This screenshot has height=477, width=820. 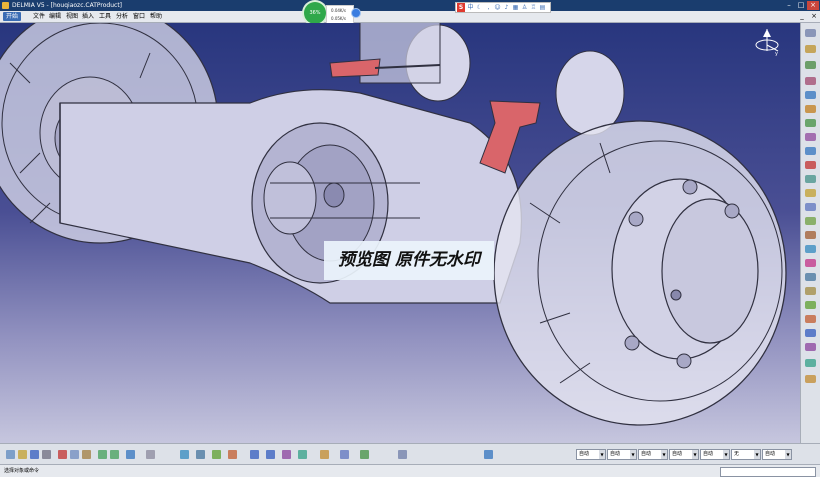 I want to click on menu-file: 文件, so click(x=39, y=16).